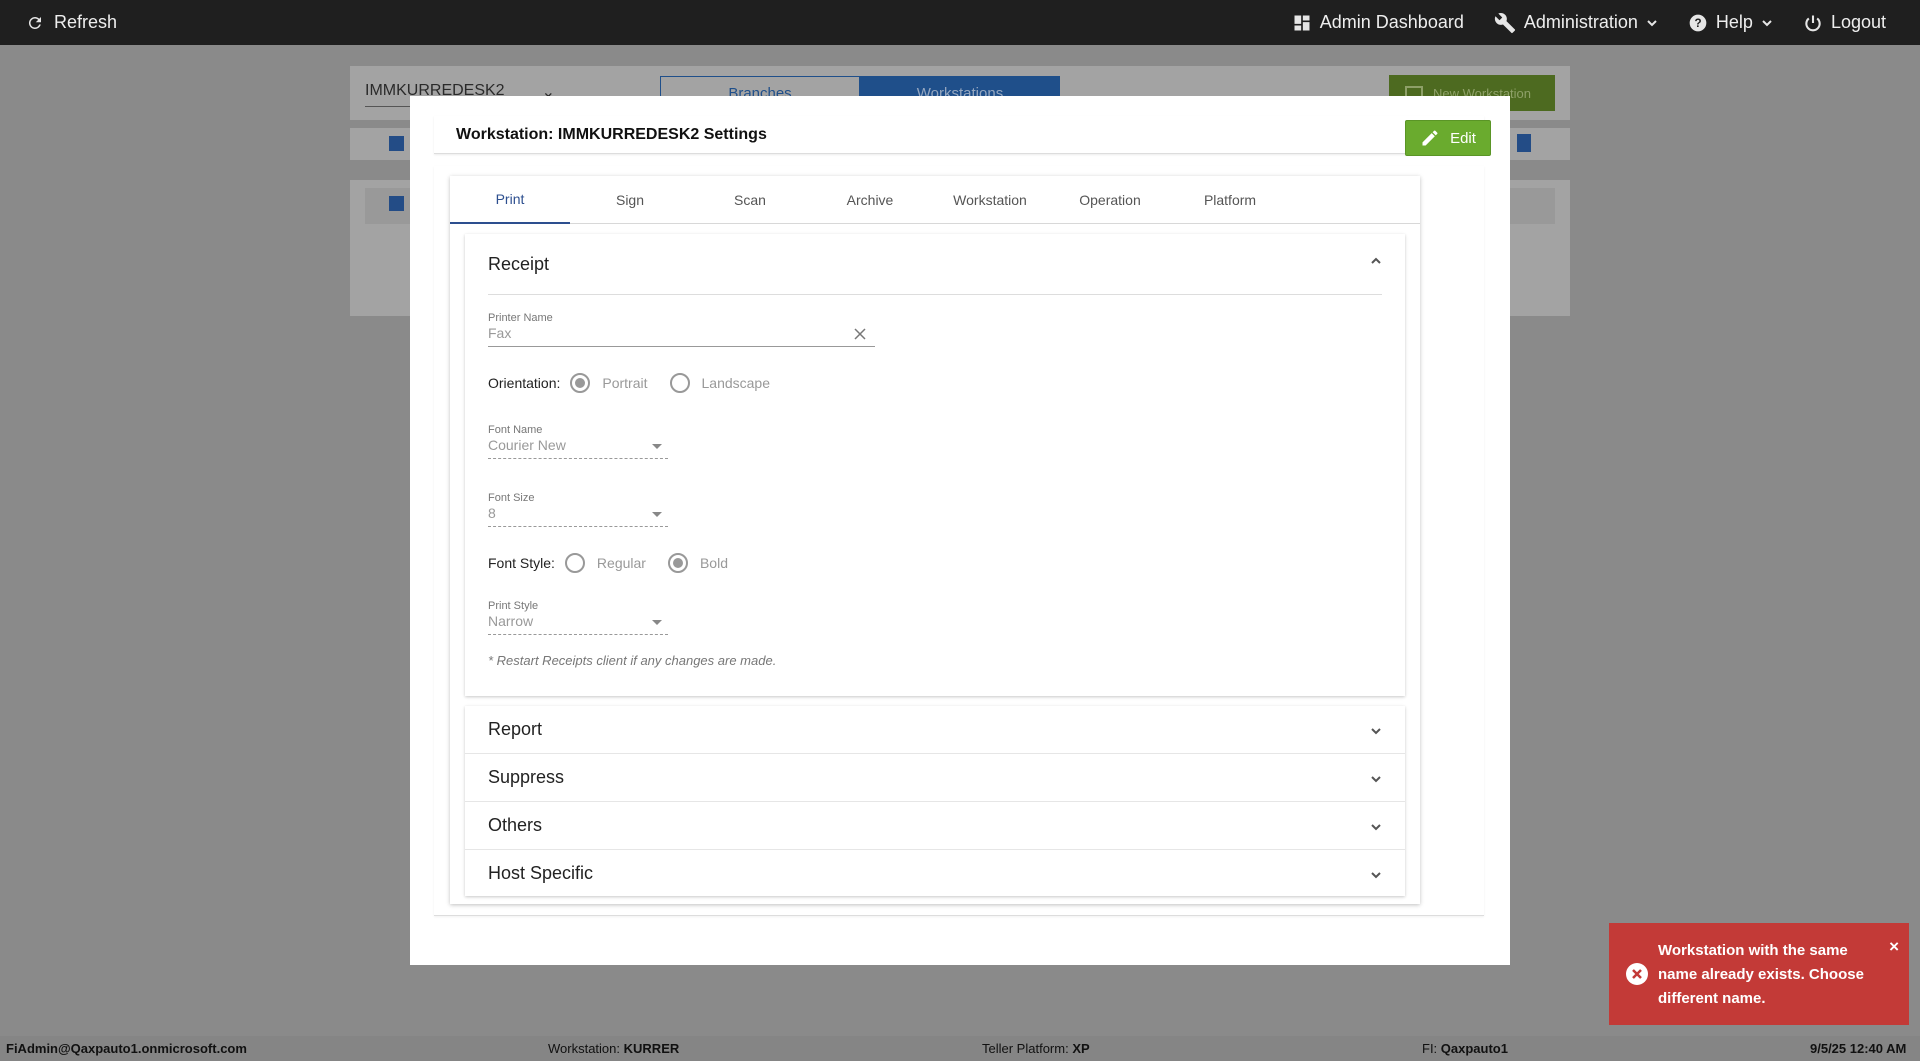 This screenshot has width=1920, height=1061. I want to click on administration-label: Administration, so click(1580, 22).